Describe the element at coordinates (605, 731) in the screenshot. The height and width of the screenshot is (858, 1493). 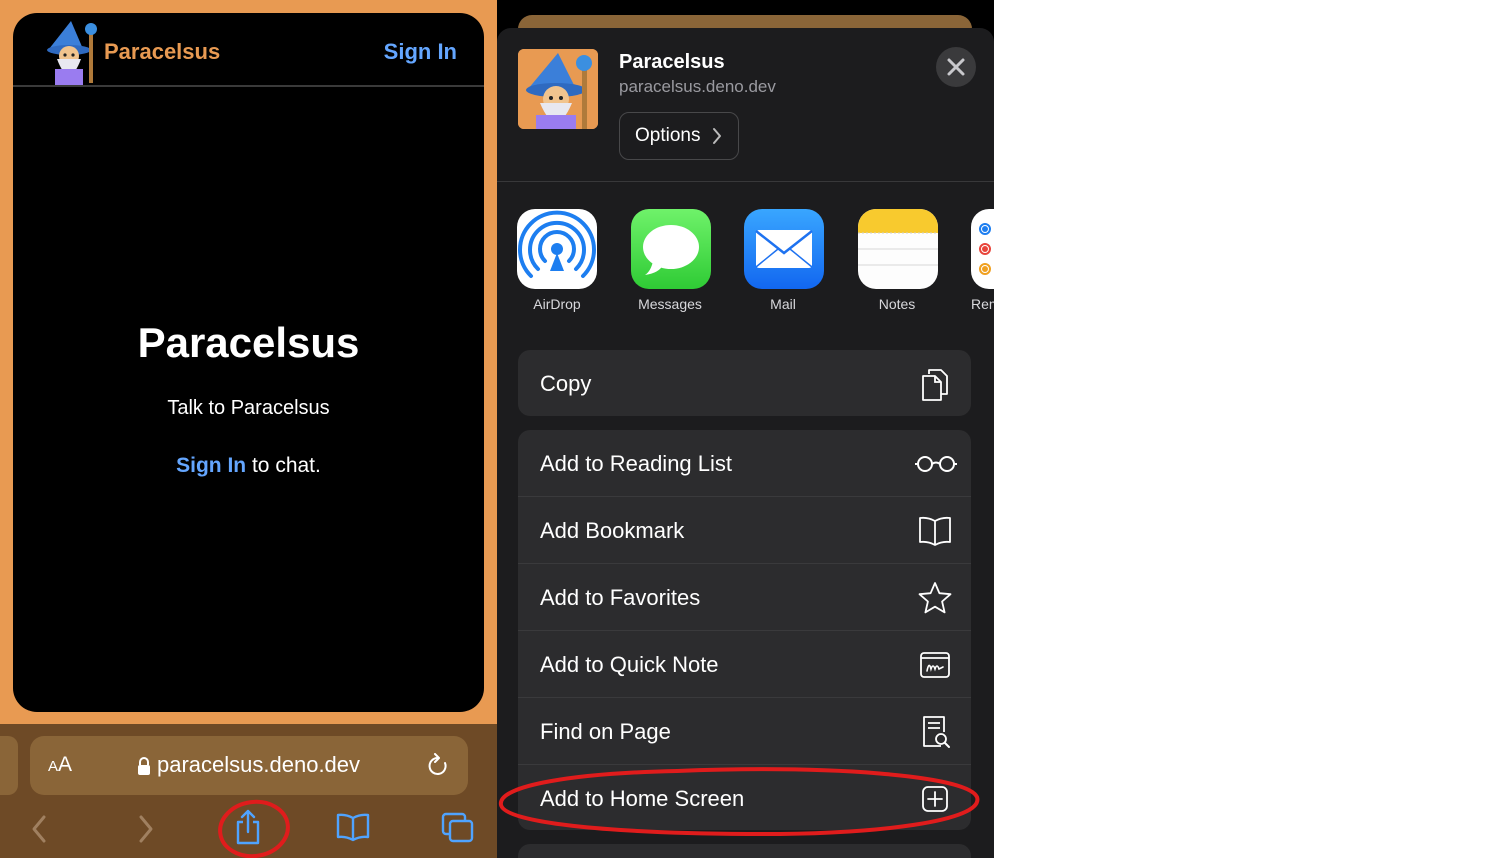
I see `action-label: Find on Page` at that location.